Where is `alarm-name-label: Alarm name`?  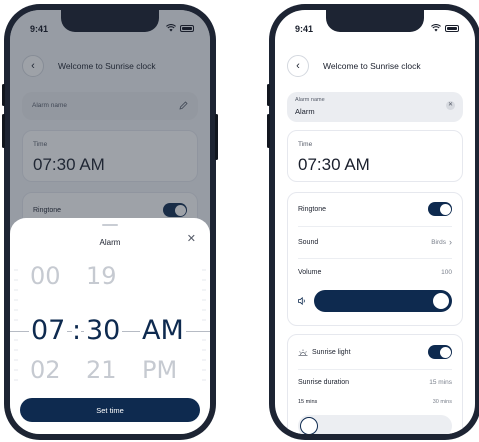 alarm-name-label: Alarm name is located at coordinates (310, 100).